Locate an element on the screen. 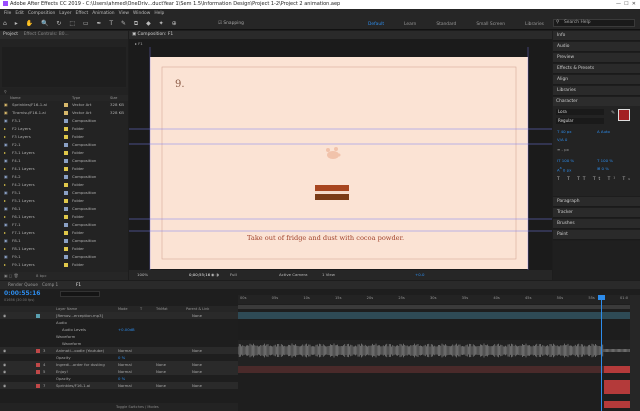 This screenshot has width=640, height=411. panel-tracker: Tracker is located at coordinates (596, 213).